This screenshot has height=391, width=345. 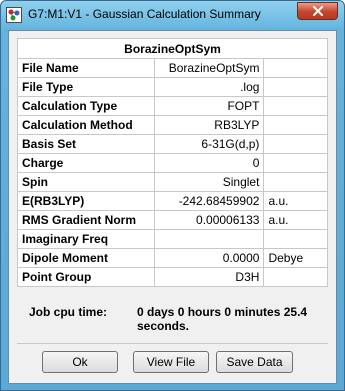 I want to click on row-label: Point Group, so click(x=86, y=277).